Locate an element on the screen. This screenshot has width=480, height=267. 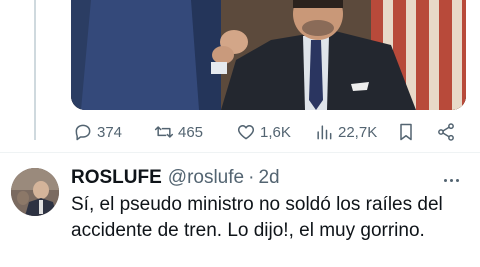
reply-icon is located at coordinates (83, 132).